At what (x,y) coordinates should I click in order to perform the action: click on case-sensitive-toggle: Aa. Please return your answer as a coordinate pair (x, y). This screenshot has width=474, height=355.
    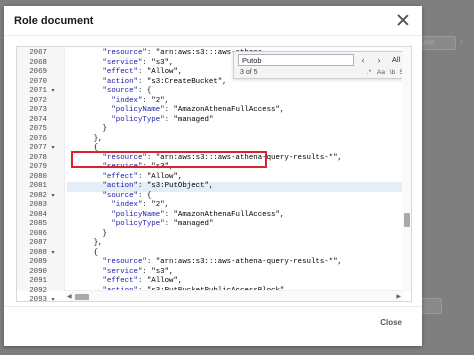
    Looking at the image, I should click on (381, 73).